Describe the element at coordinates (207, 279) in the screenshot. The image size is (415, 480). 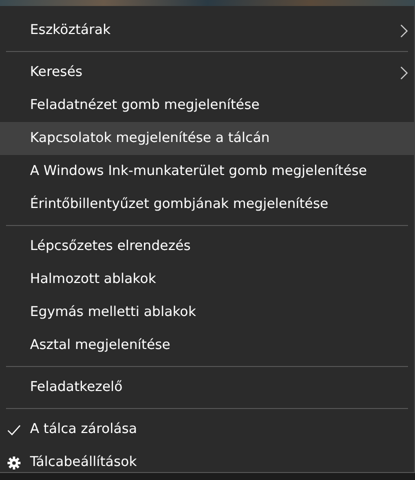
I see `menu-item: Halmozott ablakok` at that location.